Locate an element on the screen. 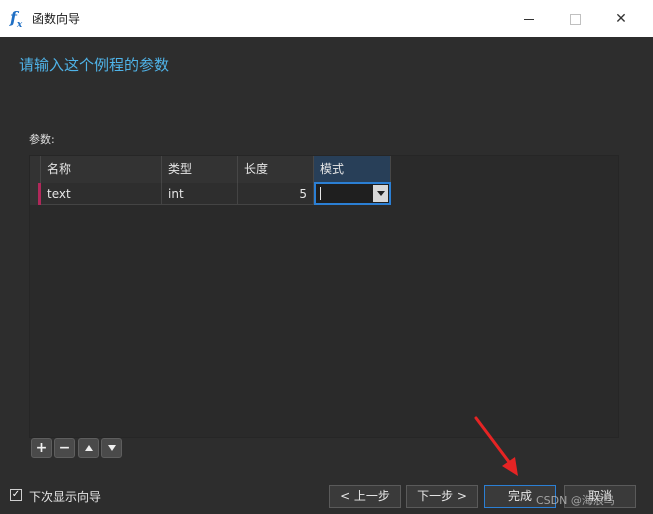 This screenshot has width=653, height=514. next-button: 下一步 > is located at coordinates (442, 496).